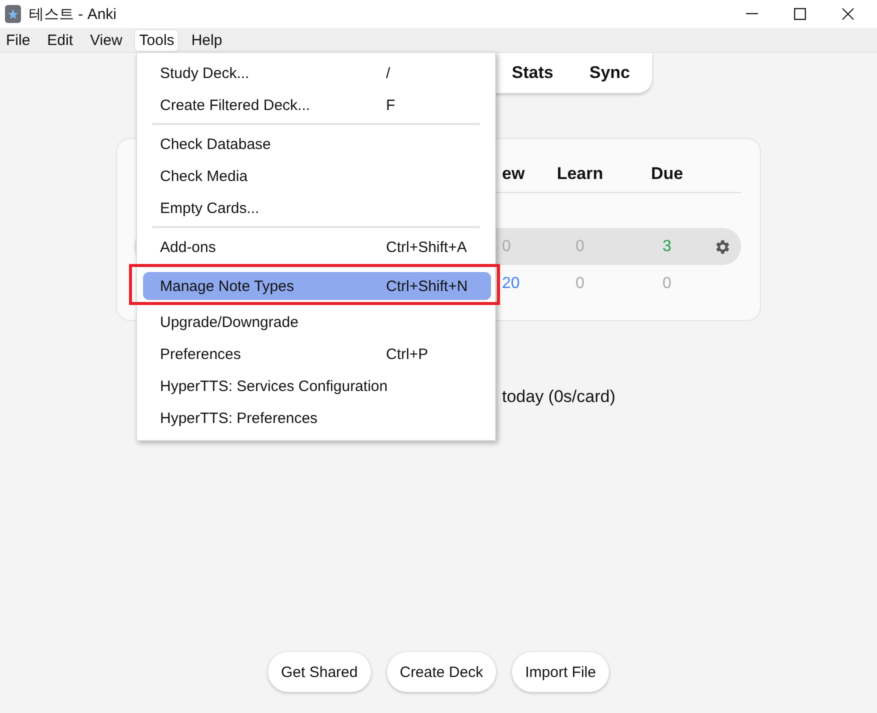 The image size is (877, 713). Describe the element at coordinates (513, 174) in the screenshot. I see `column-header: ew` at that location.